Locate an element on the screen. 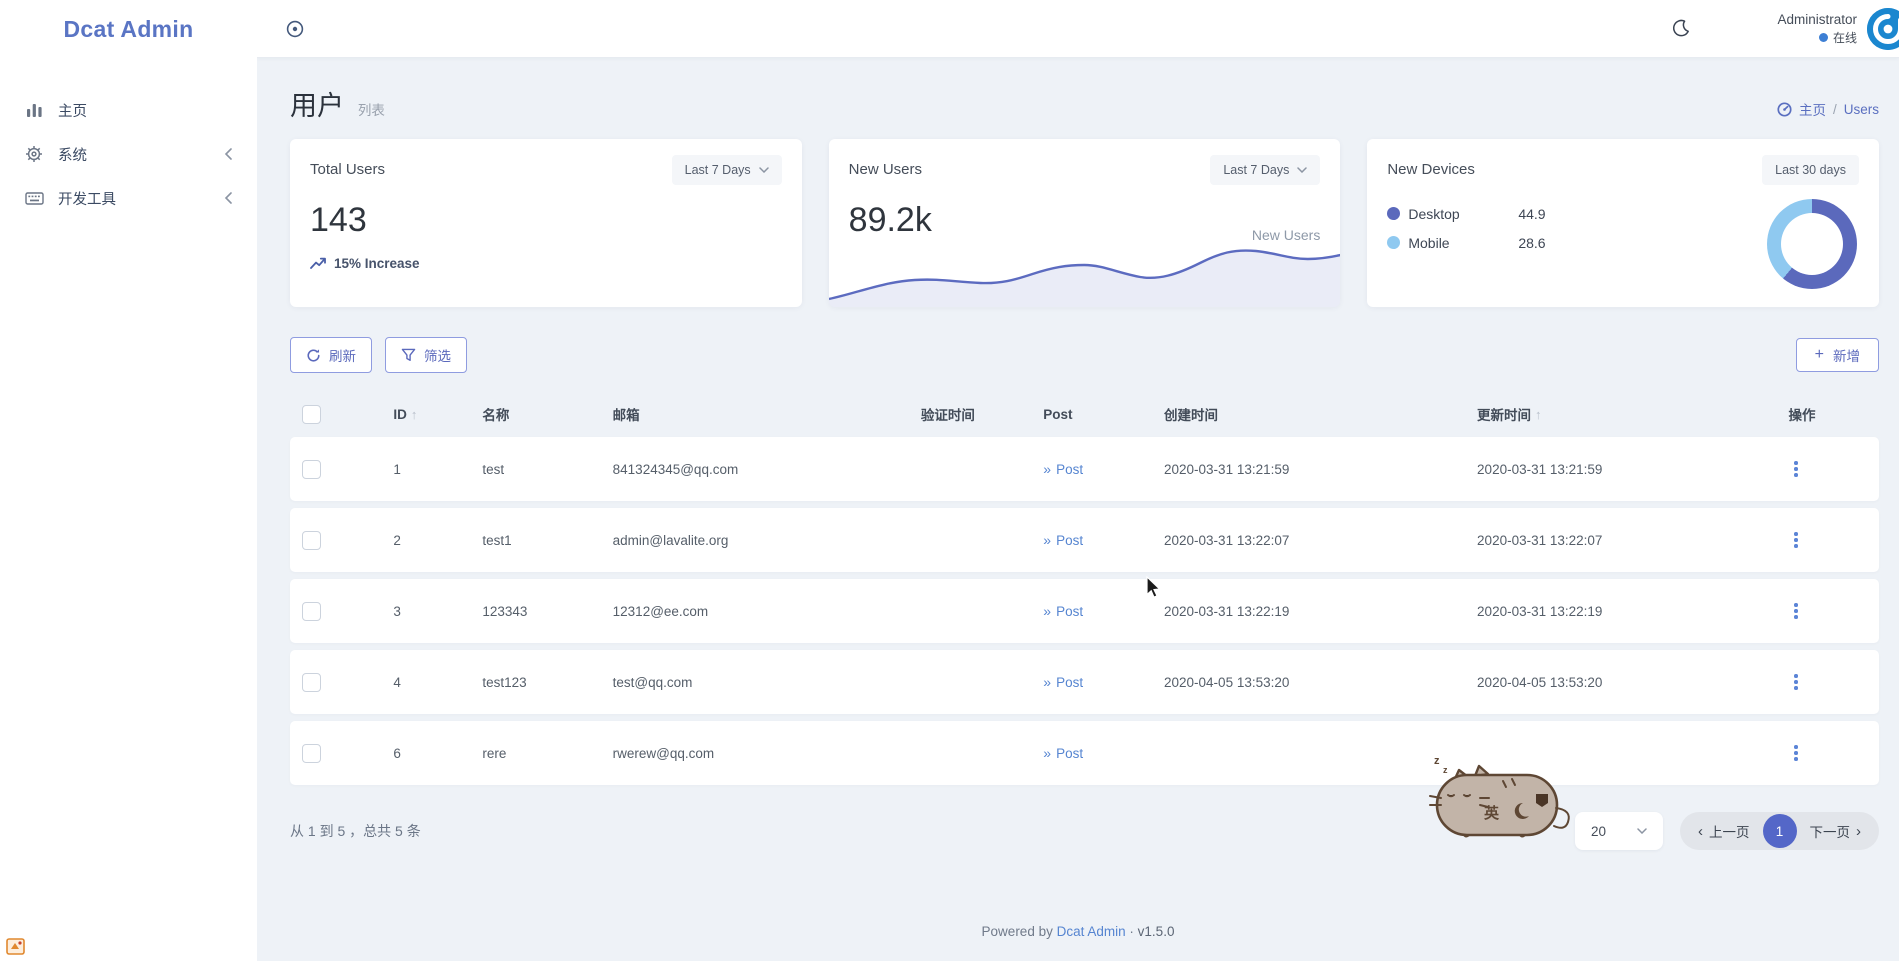 This screenshot has height=961, width=1899. page-head: 用户 列表 主页 / Users is located at coordinates (1078, 90).